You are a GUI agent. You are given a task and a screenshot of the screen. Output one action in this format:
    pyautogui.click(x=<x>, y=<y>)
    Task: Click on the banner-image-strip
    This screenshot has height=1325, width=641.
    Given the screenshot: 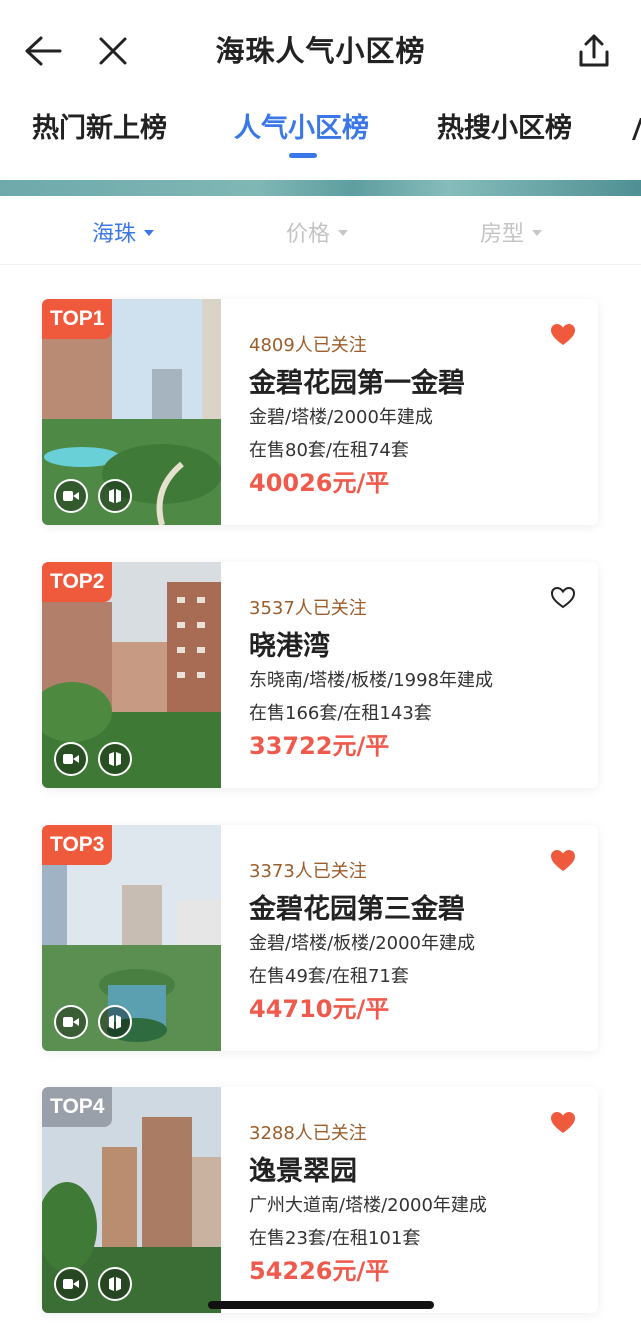 What is the action you would take?
    pyautogui.click(x=320, y=188)
    